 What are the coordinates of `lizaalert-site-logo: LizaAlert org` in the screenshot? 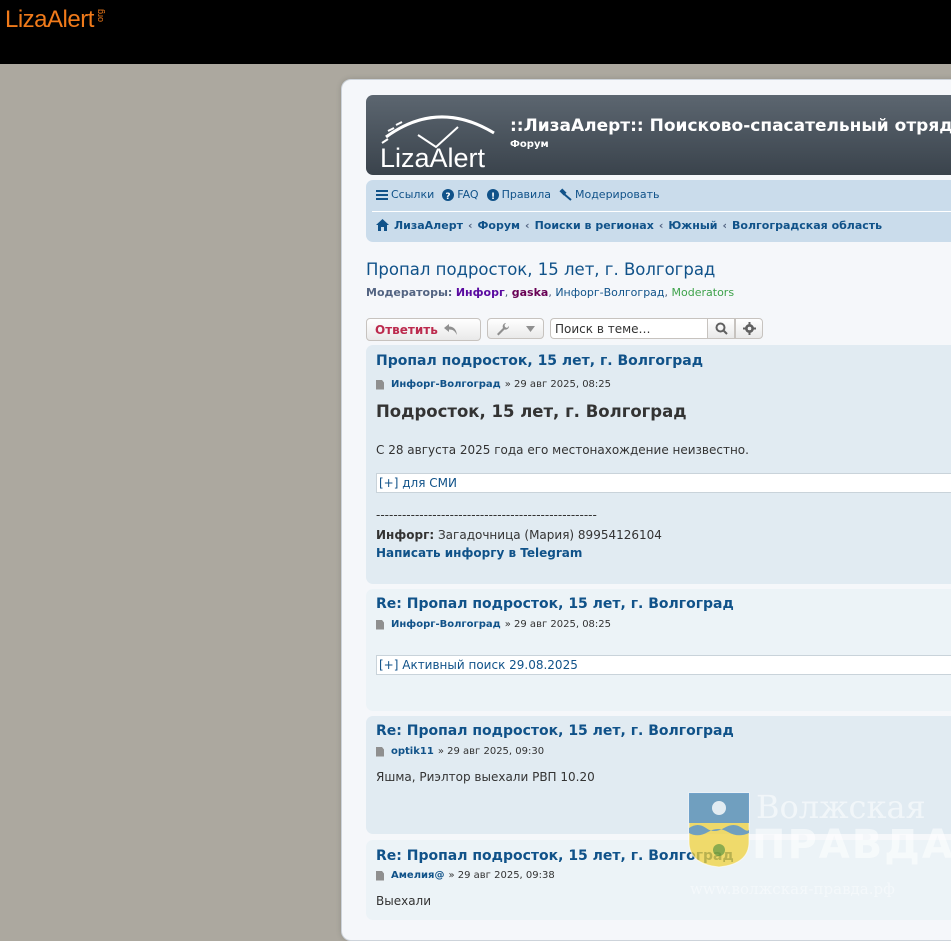 It's located at (55, 20).